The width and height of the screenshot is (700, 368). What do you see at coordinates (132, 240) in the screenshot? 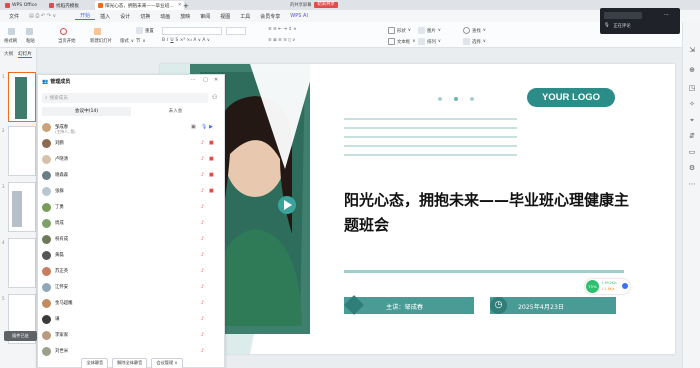
I see `participant-row: 祝有成 ♪` at bounding box center [132, 240].